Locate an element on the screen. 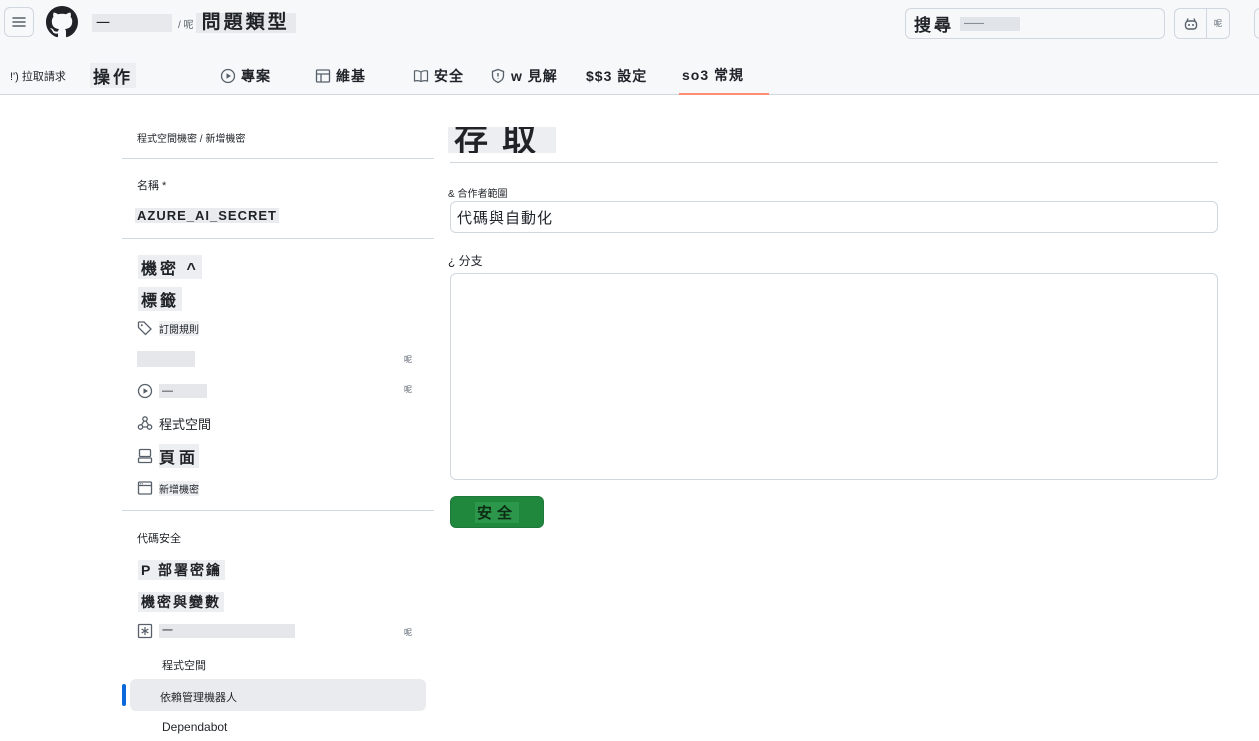  secret-name-value: AZURE_AI_SECRET is located at coordinates (207, 215).